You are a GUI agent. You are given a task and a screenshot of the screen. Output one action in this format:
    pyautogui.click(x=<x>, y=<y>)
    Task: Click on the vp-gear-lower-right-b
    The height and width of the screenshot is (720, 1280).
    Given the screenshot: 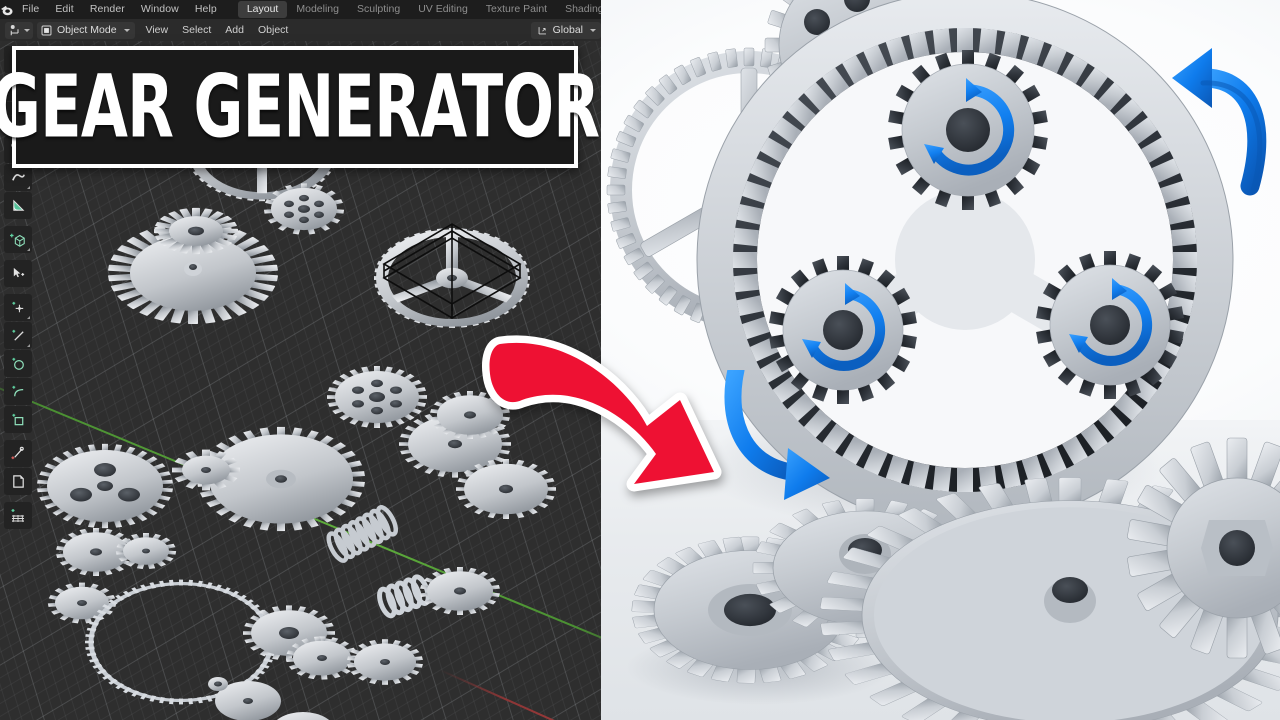 What is the action you would take?
    pyautogui.click(x=460, y=591)
    